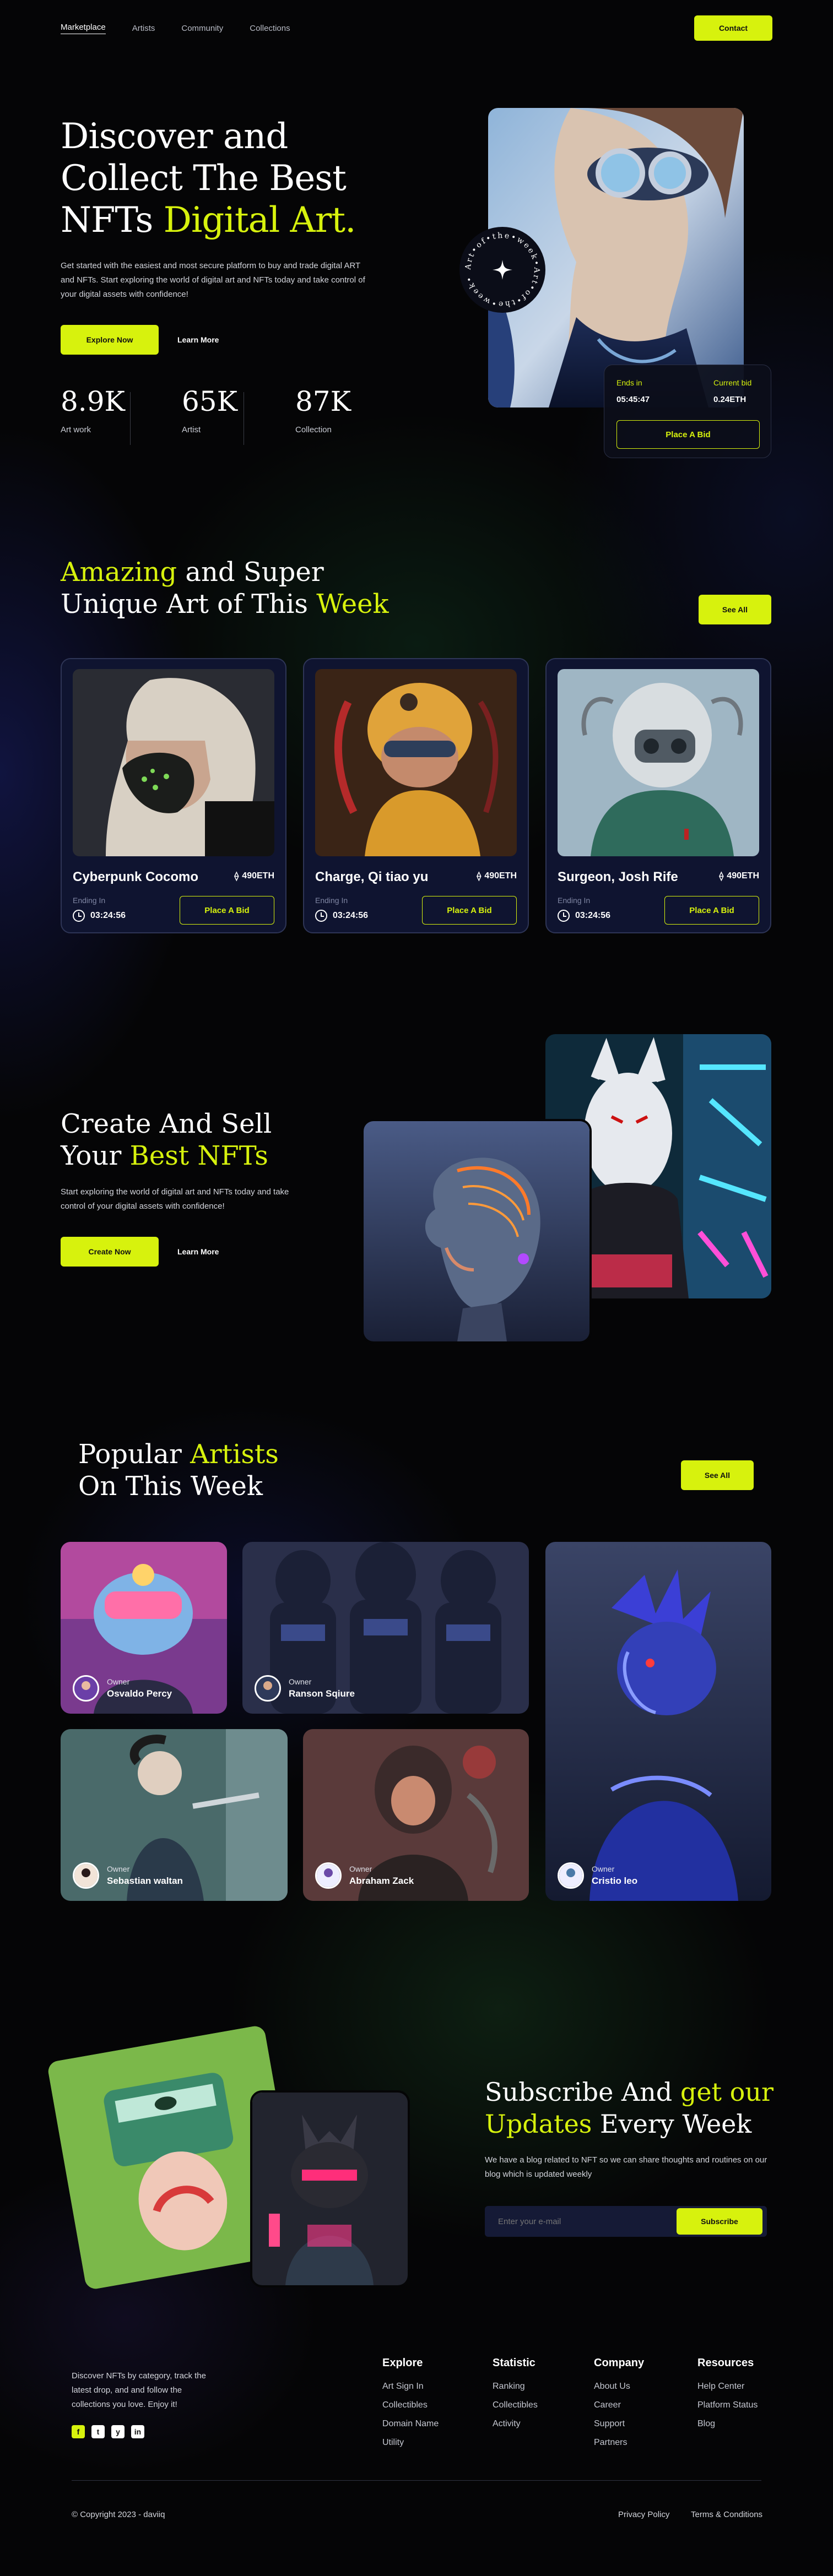 This screenshot has width=833, height=2576. Describe the element at coordinates (739, 876) in the screenshot. I see `nft-price: ⟠ 490ETH` at that location.